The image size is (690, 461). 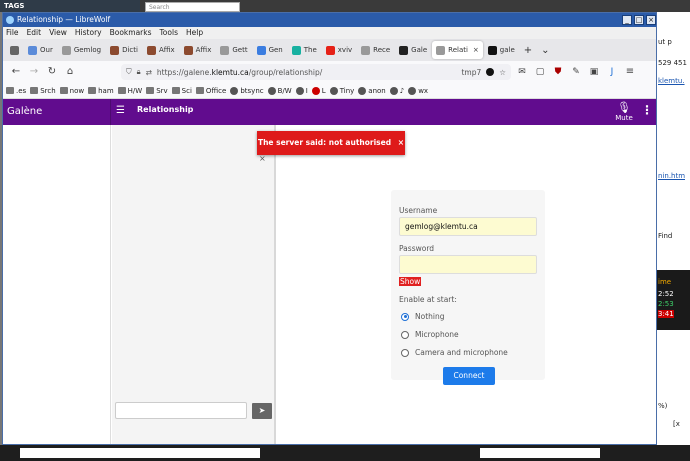 What do you see at coordinates (545, 50) in the screenshot?
I see `tab-list-icon: ⌄` at bounding box center [545, 50].